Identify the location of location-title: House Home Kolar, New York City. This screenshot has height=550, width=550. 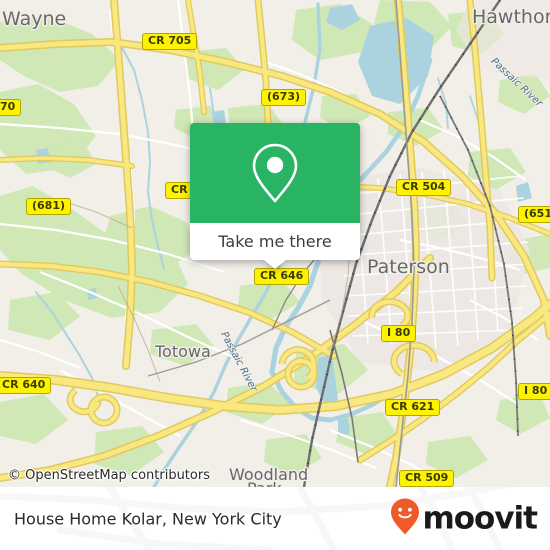
(148, 518).